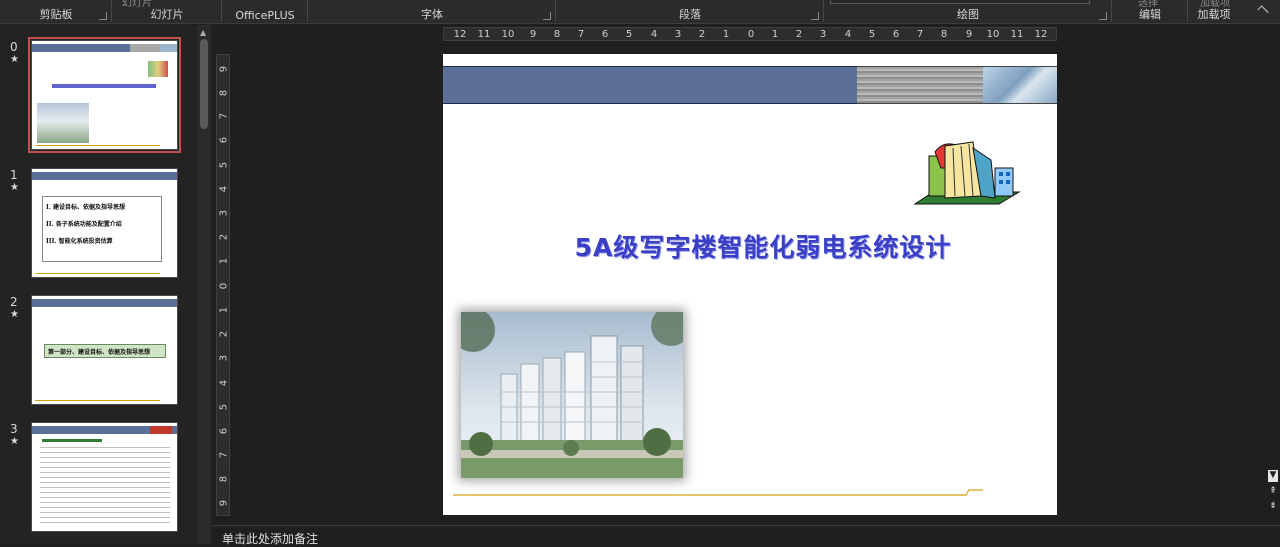 The height and width of the screenshot is (547, 1280). What do you see at coordinates (204, 284) in the screenshot?
I see `thumbnail-scrollbar: ▲` at bounding box center [204, 284].